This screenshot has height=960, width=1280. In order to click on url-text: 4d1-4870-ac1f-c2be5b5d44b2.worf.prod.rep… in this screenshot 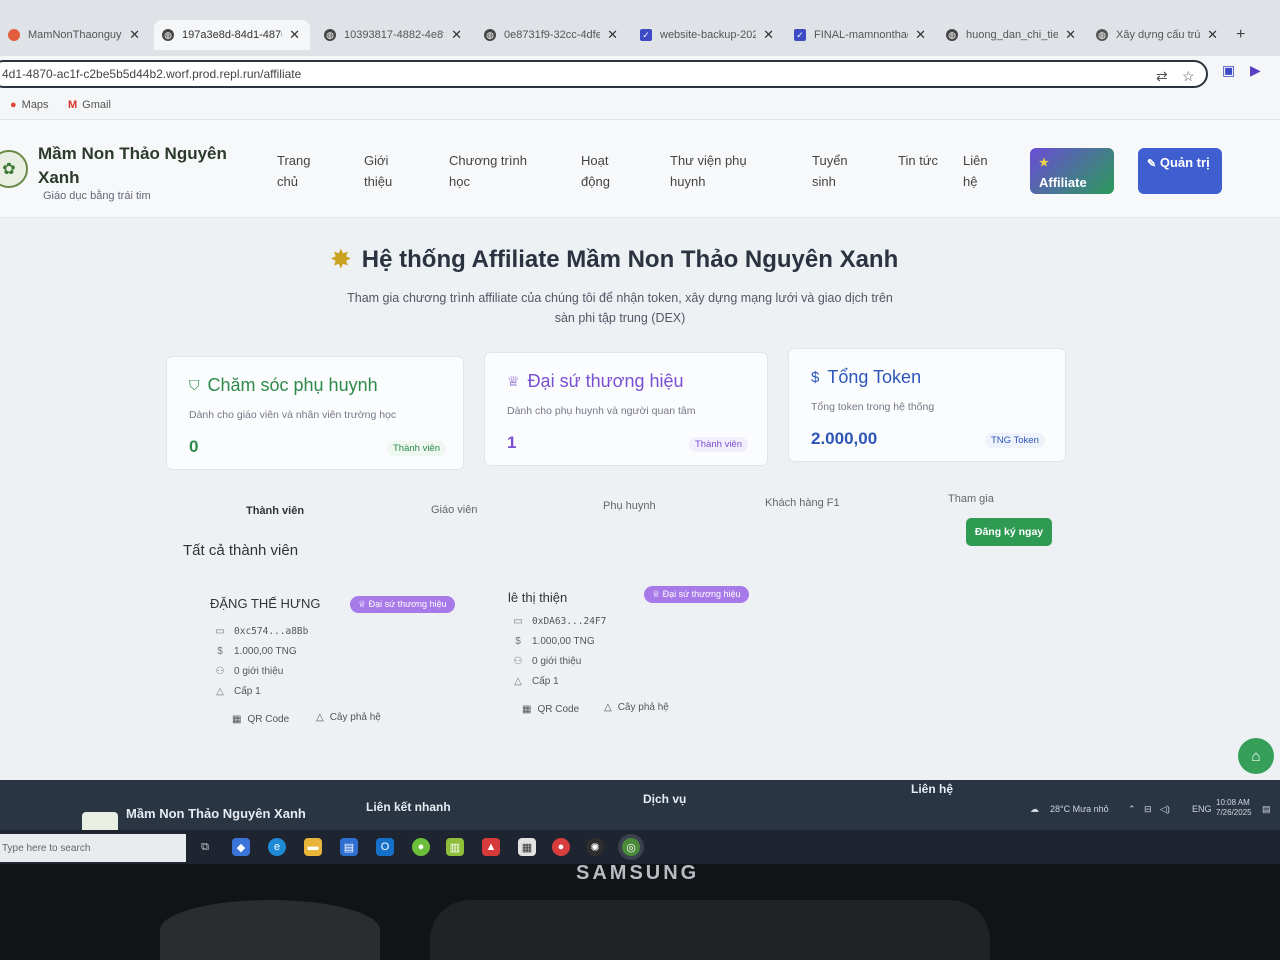, I will do `click(151, 74)`.